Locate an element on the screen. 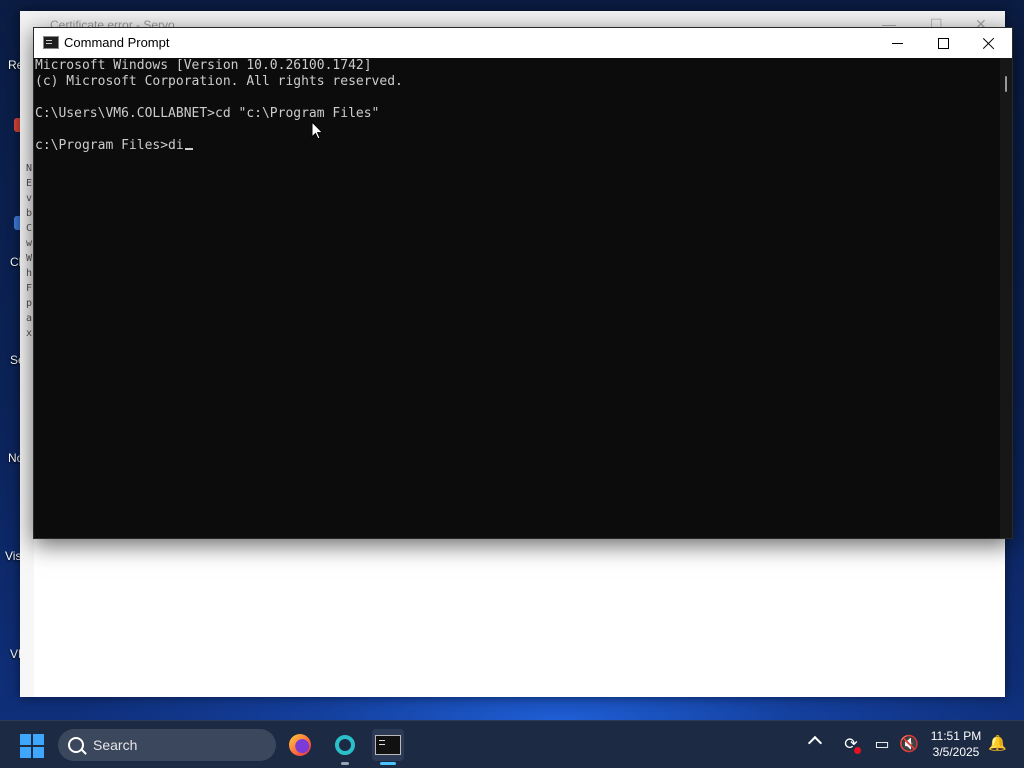 The width and height of the screenshot is (1024, 768). active-indicator is located at coordinates (388, 763).